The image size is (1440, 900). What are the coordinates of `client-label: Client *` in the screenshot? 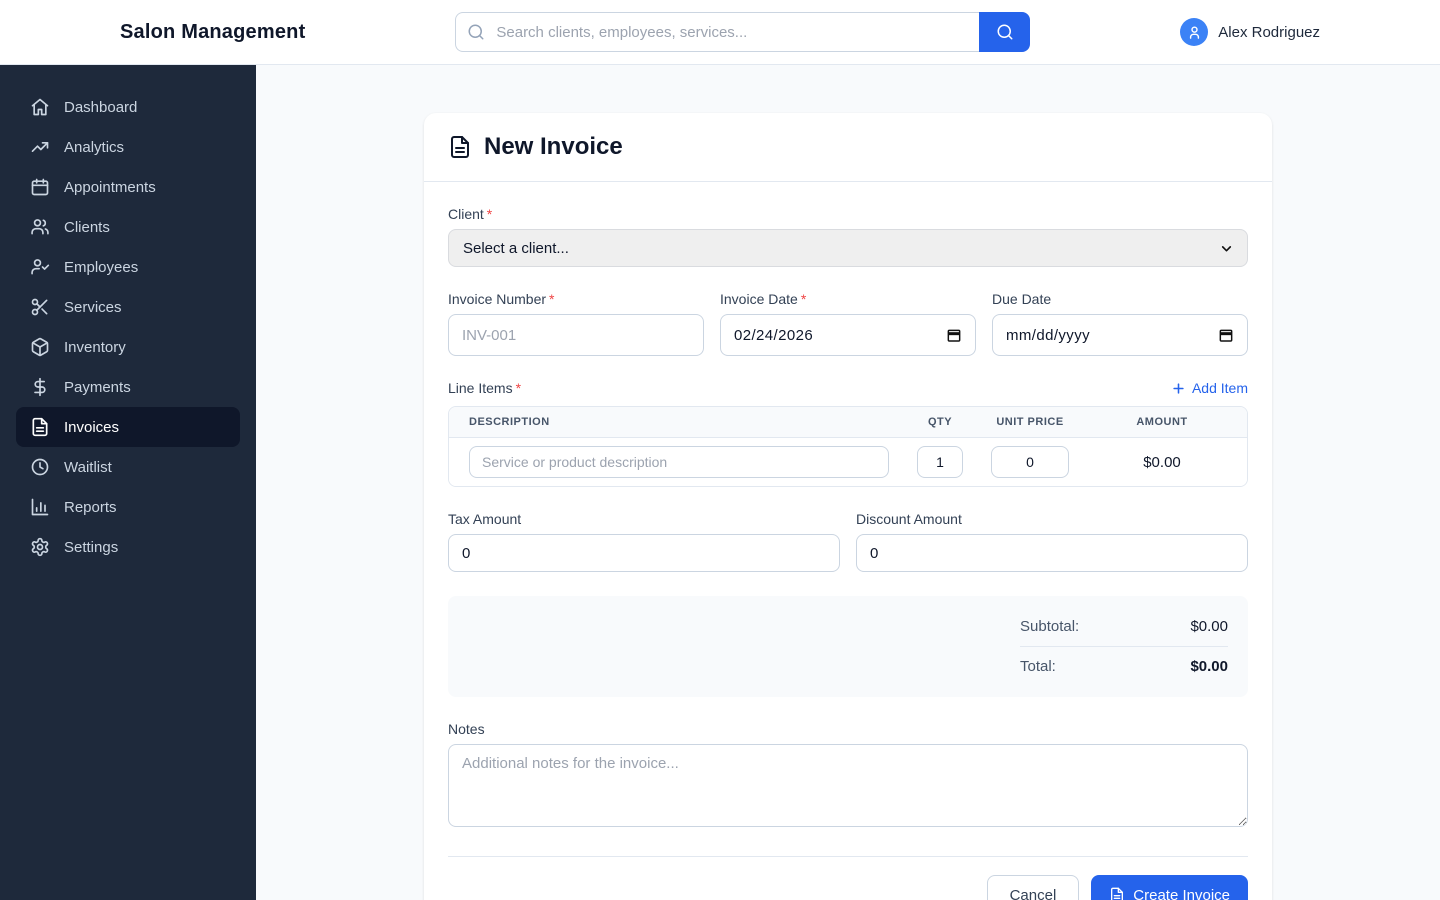 It's located at (470, 214).